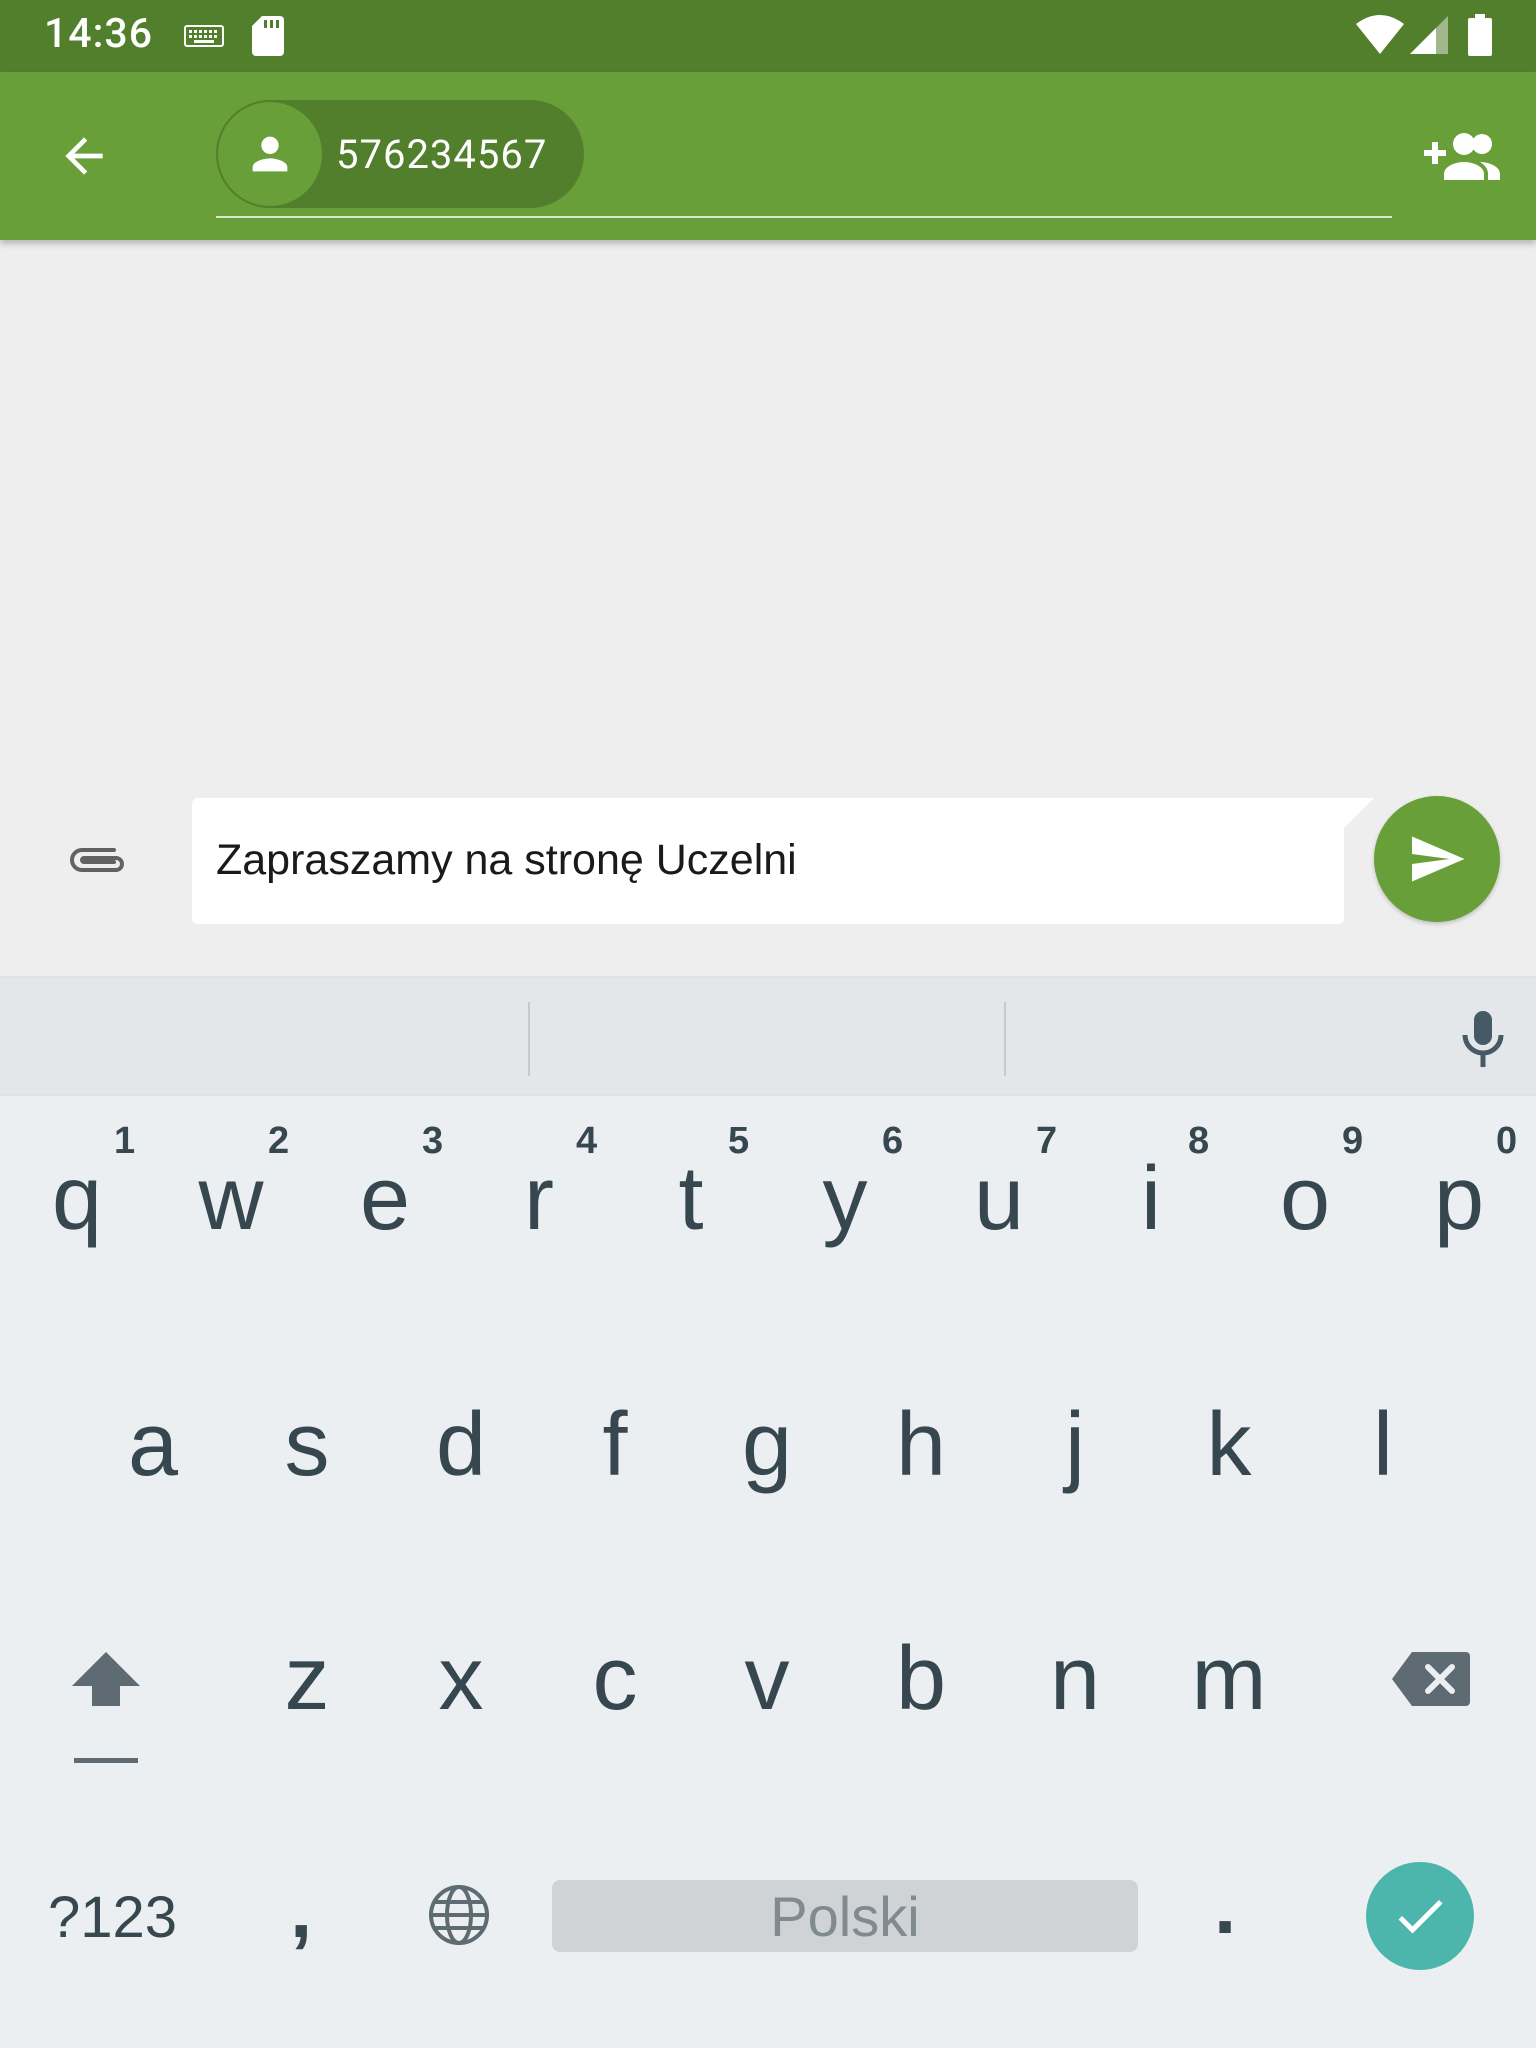  What do you see at coordinates (1480, 37) in the screenshot?
I see `battery-icon` at bounding box center [1480, 37].